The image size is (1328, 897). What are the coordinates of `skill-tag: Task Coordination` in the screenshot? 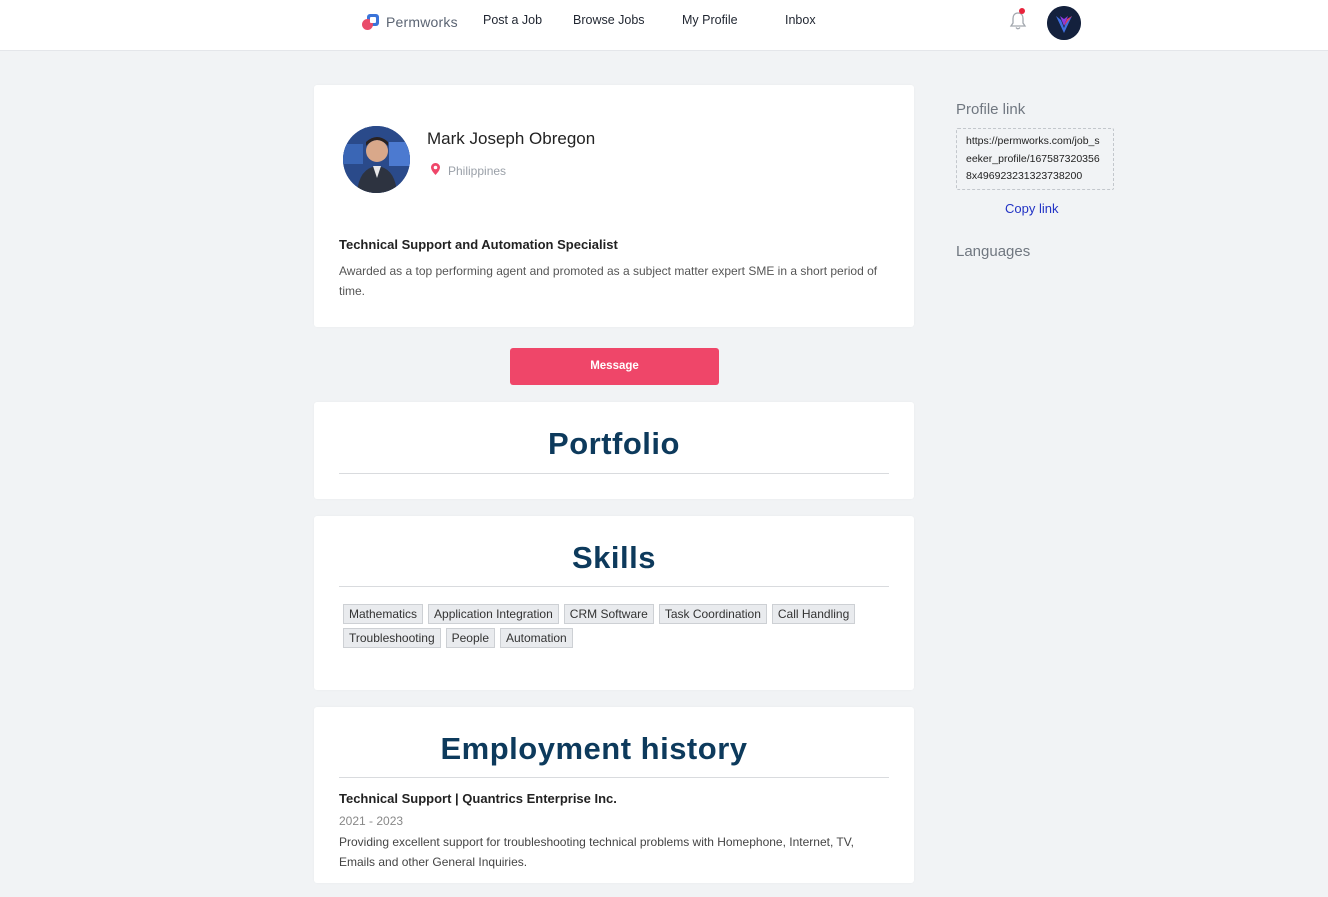 It's located at (712, 614).